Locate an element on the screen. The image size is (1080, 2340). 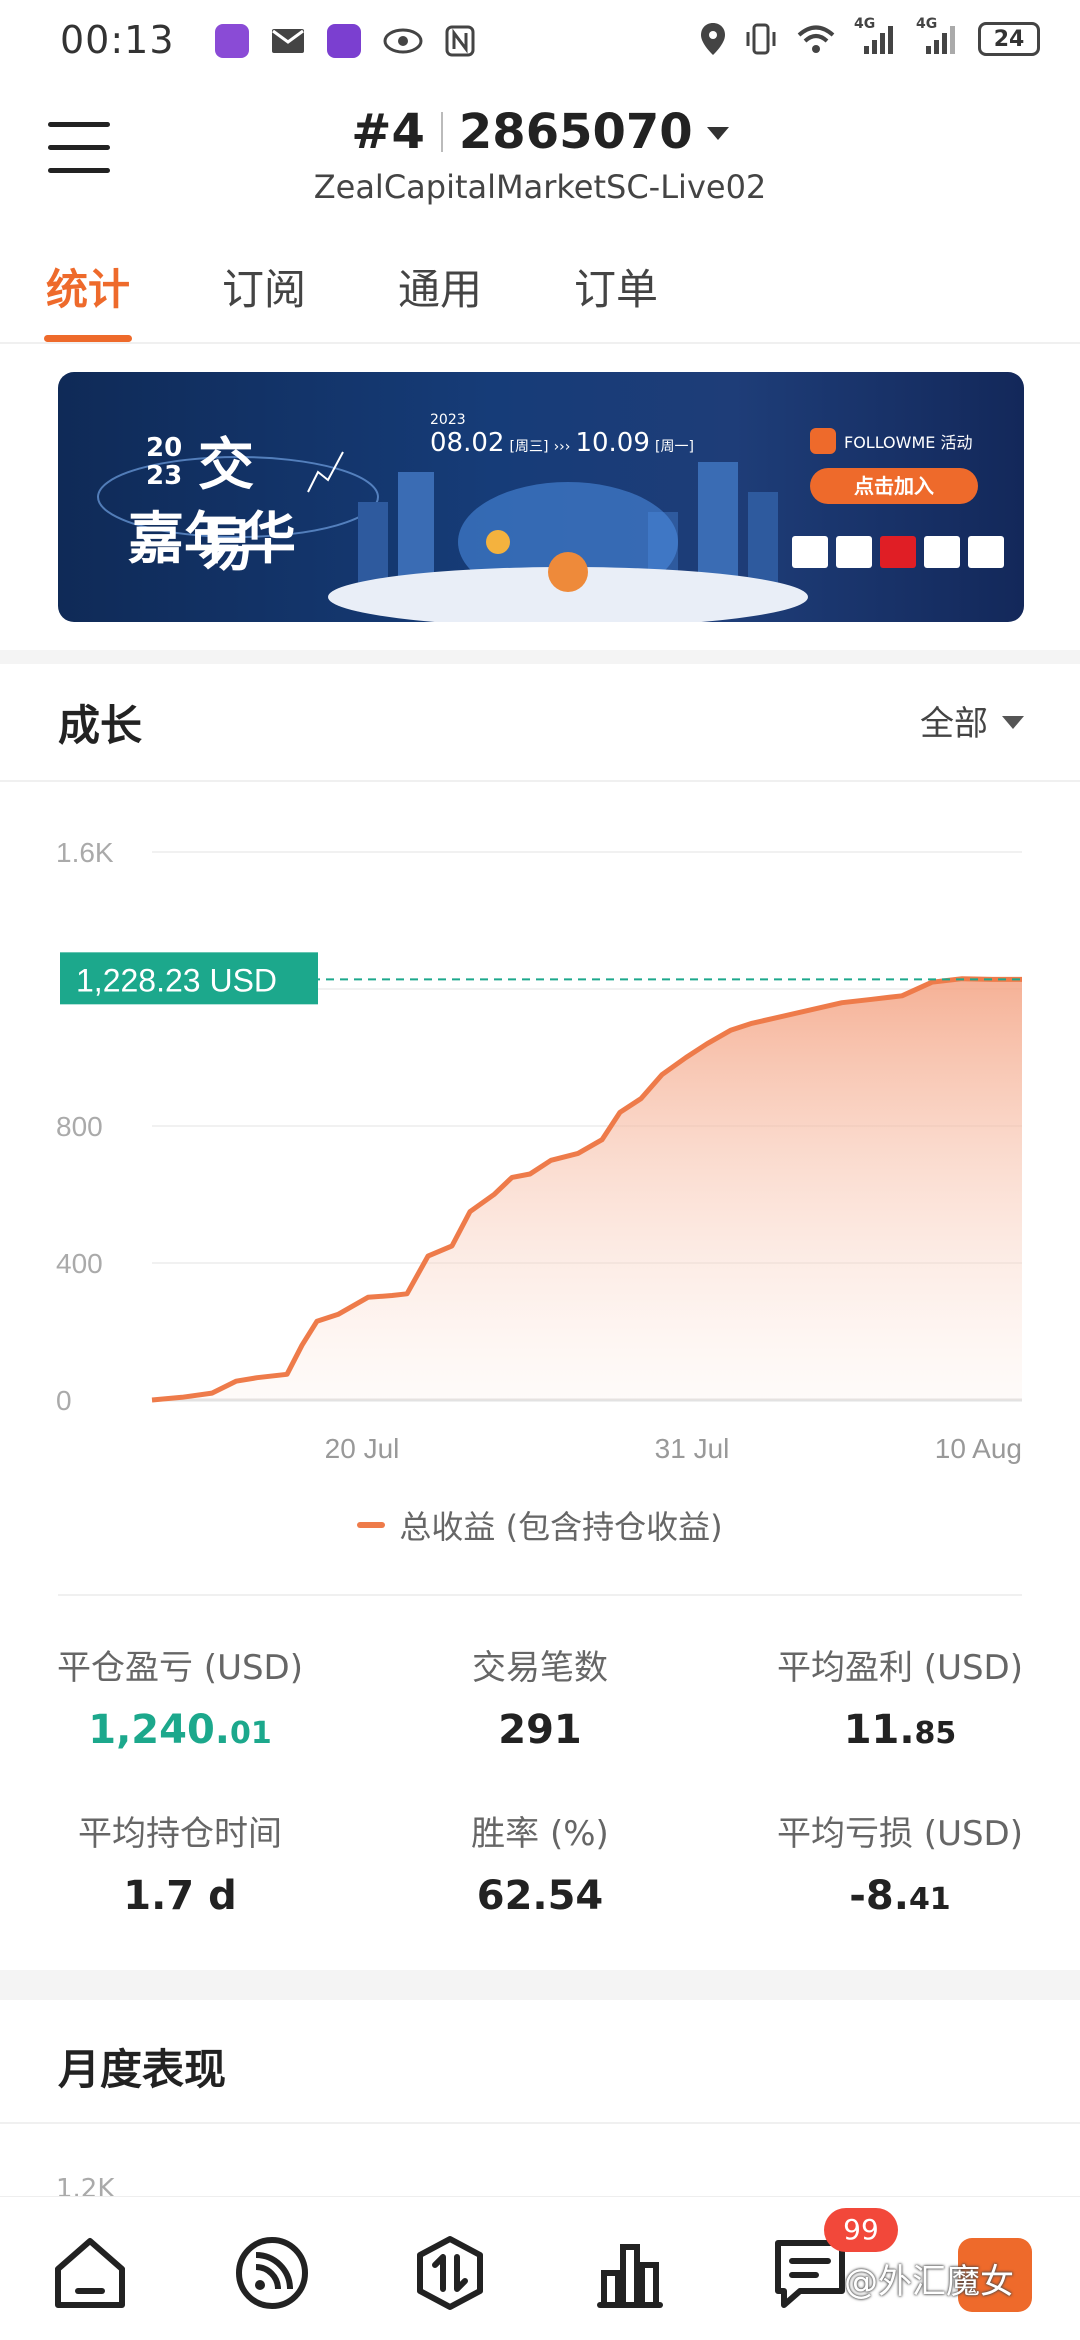
banner-city-illustration is located at coordinates (568, 542).